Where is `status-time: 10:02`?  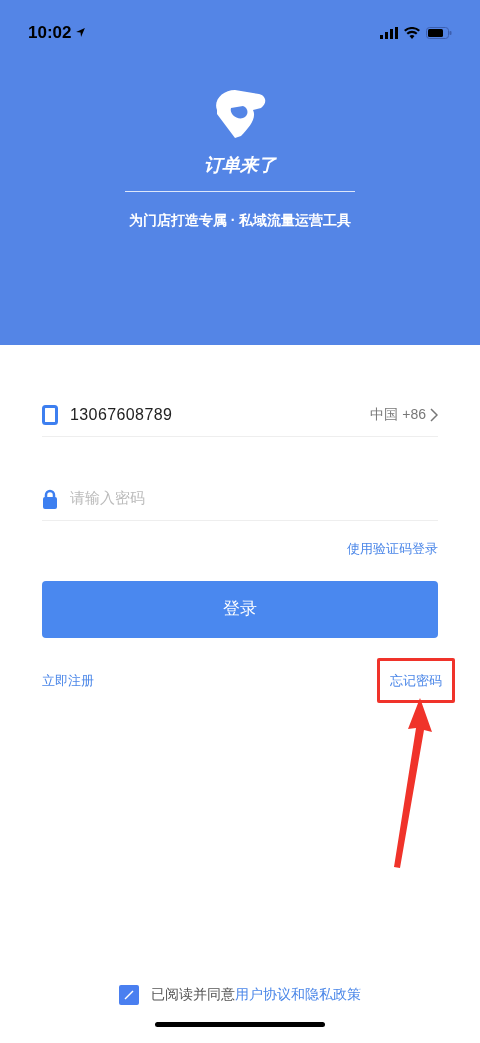 status-time: 10:02 is located at coordinates (50, 33).